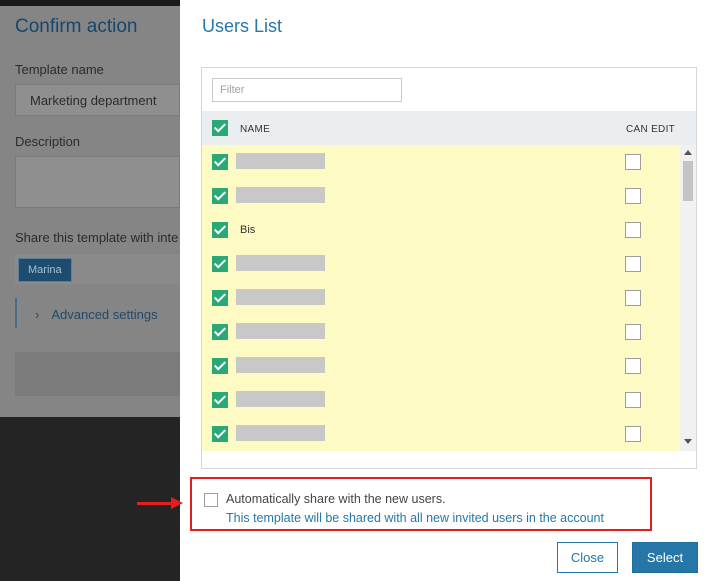 The width and height of the screenshot is (714, 581). I want to click on annotation-arrow-icon, so click(177, 503).